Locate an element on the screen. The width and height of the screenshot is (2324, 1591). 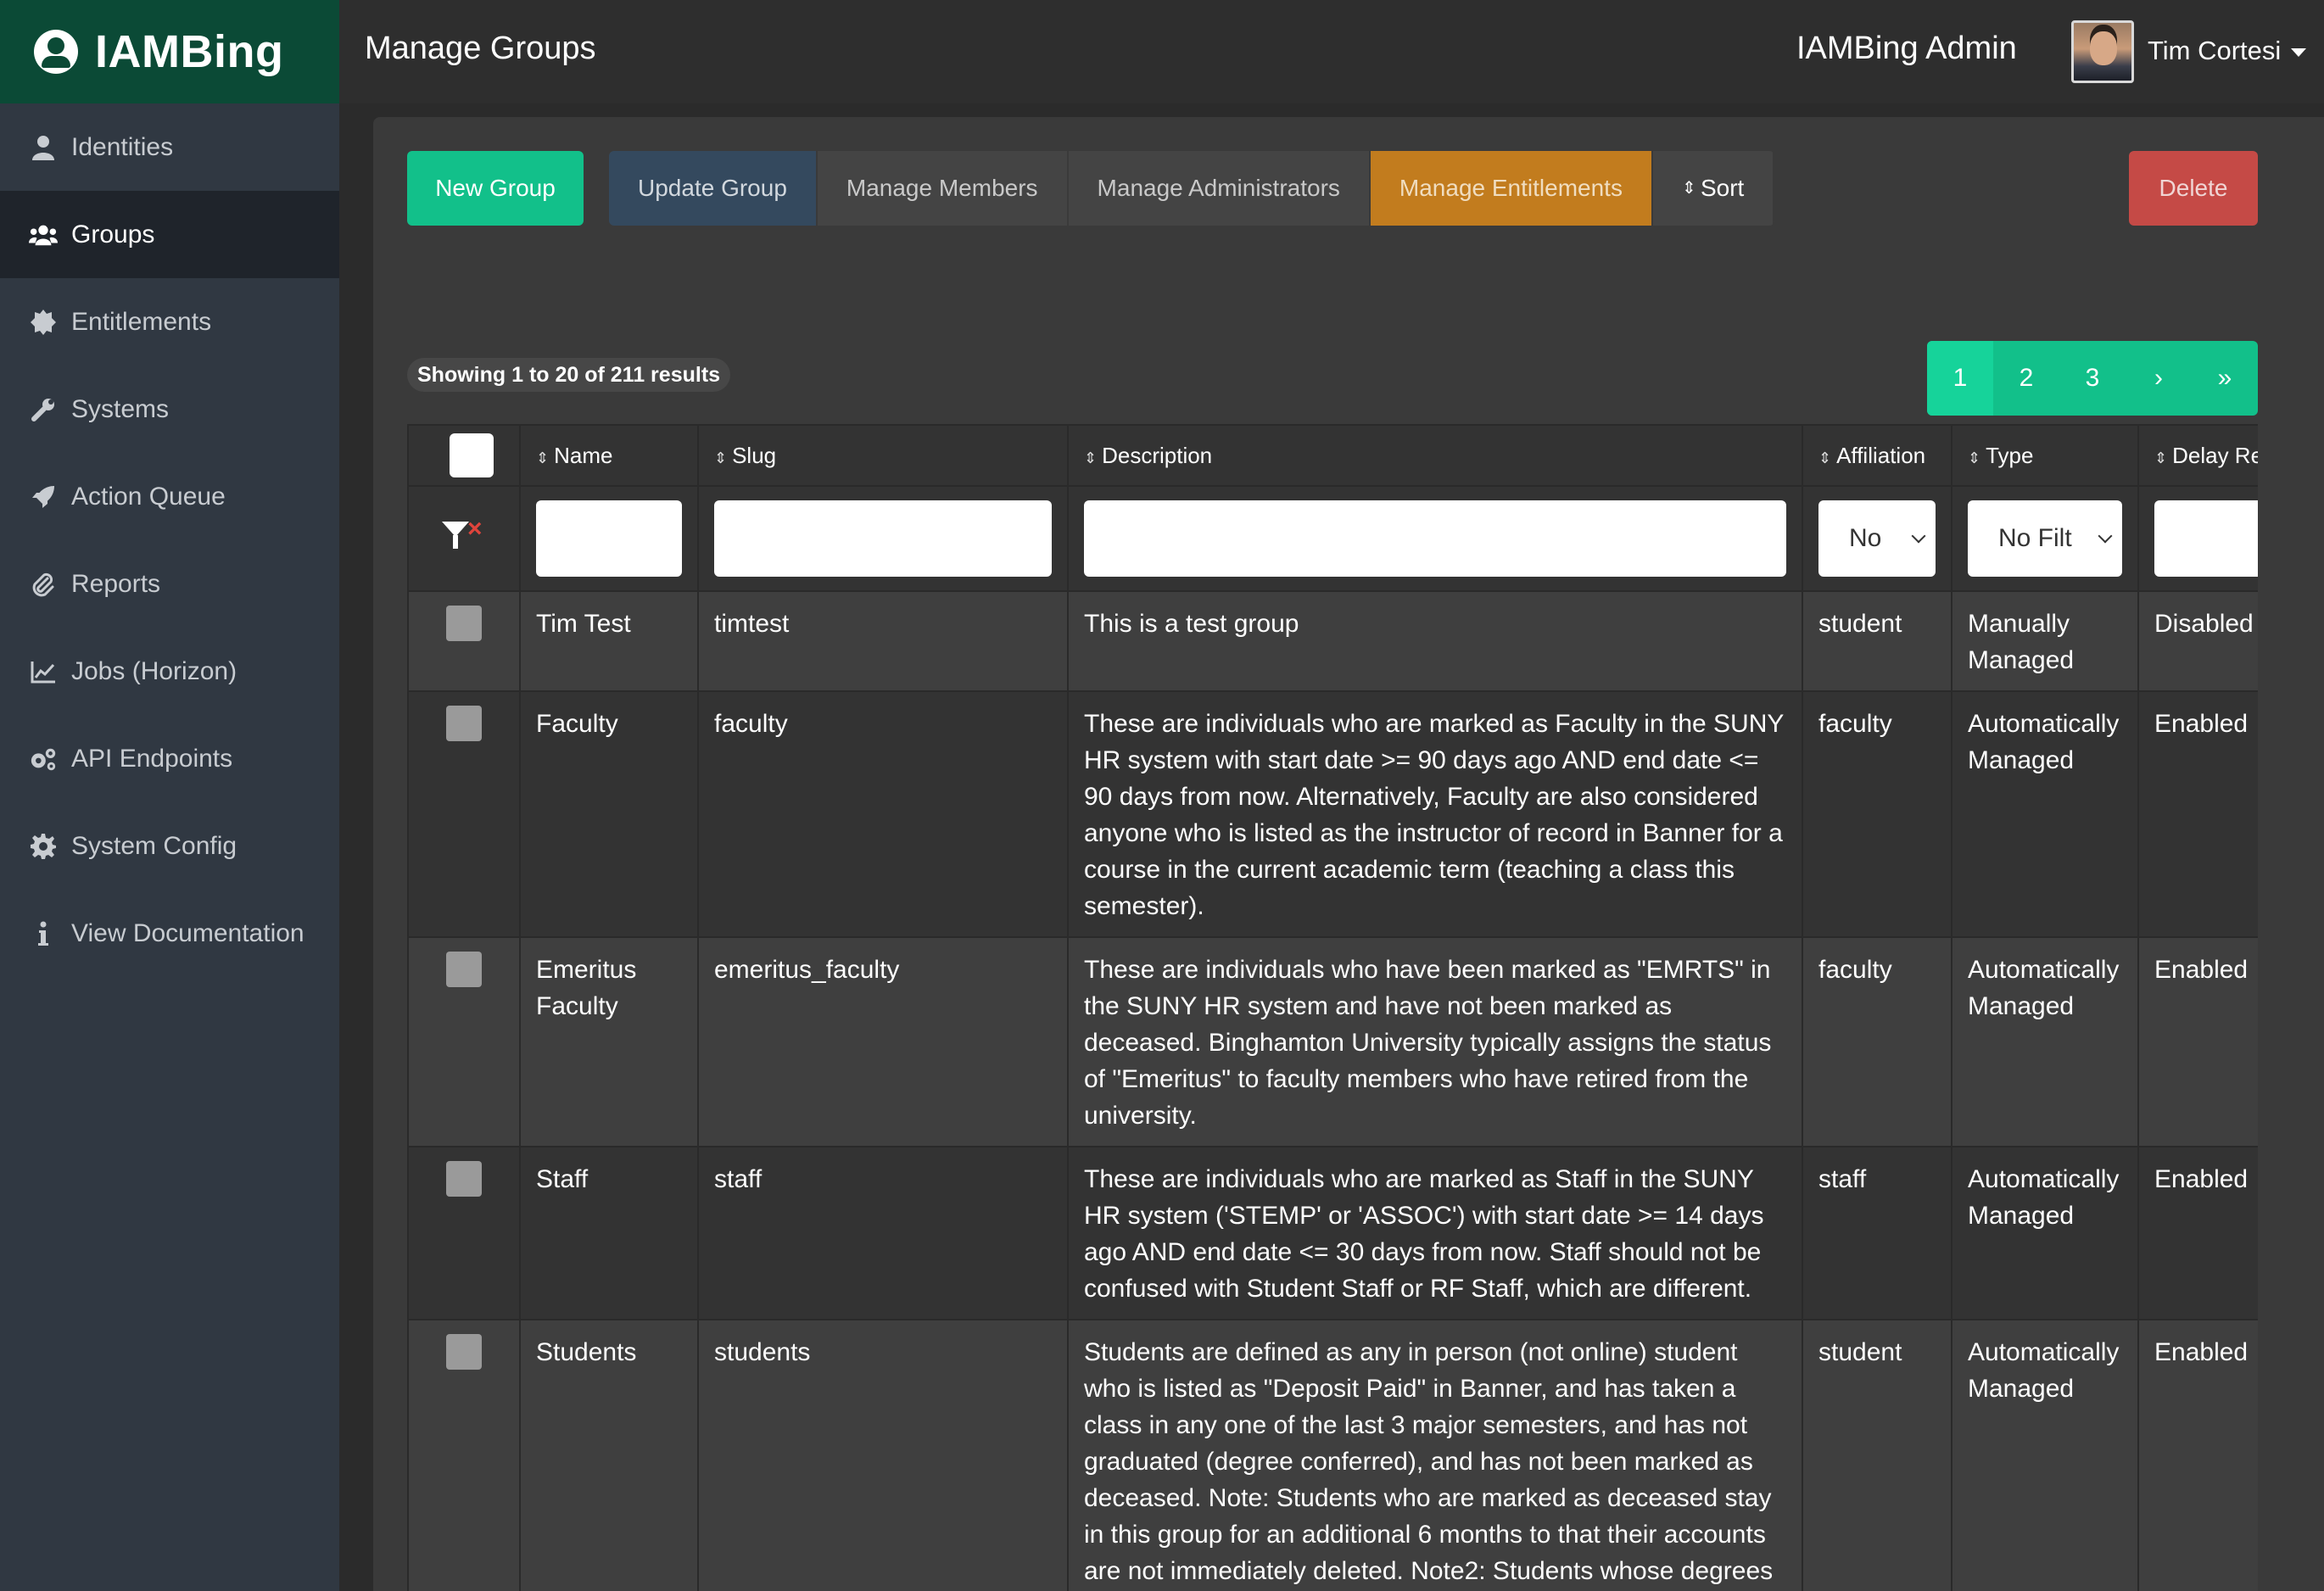
cell-name: Tim Test is located at coordinates (609, 641).